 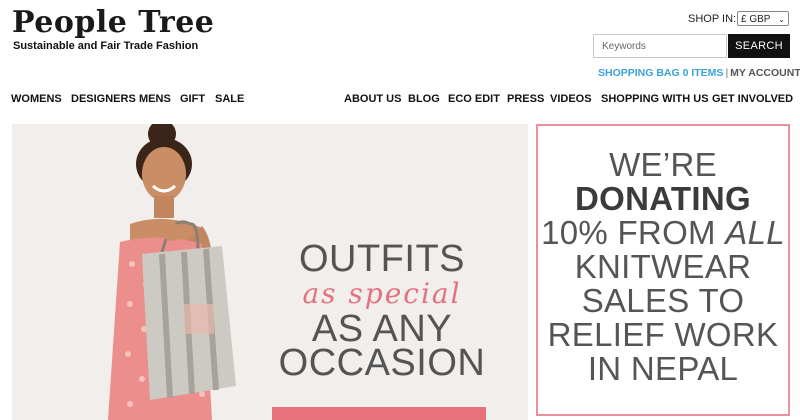 What do you see at coordinates (525, 99) in the screenshot?
I see `nav-press: PRESS` at bounding box center [525, 99].